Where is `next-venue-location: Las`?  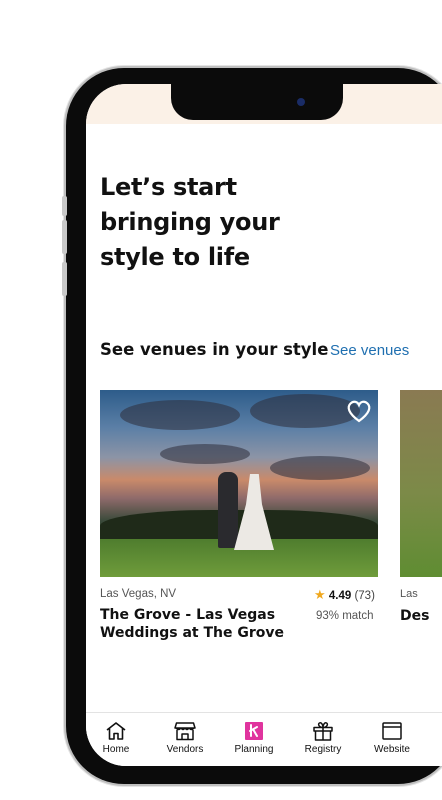 next-venue-location: Las is located at coordinates (409, 594).